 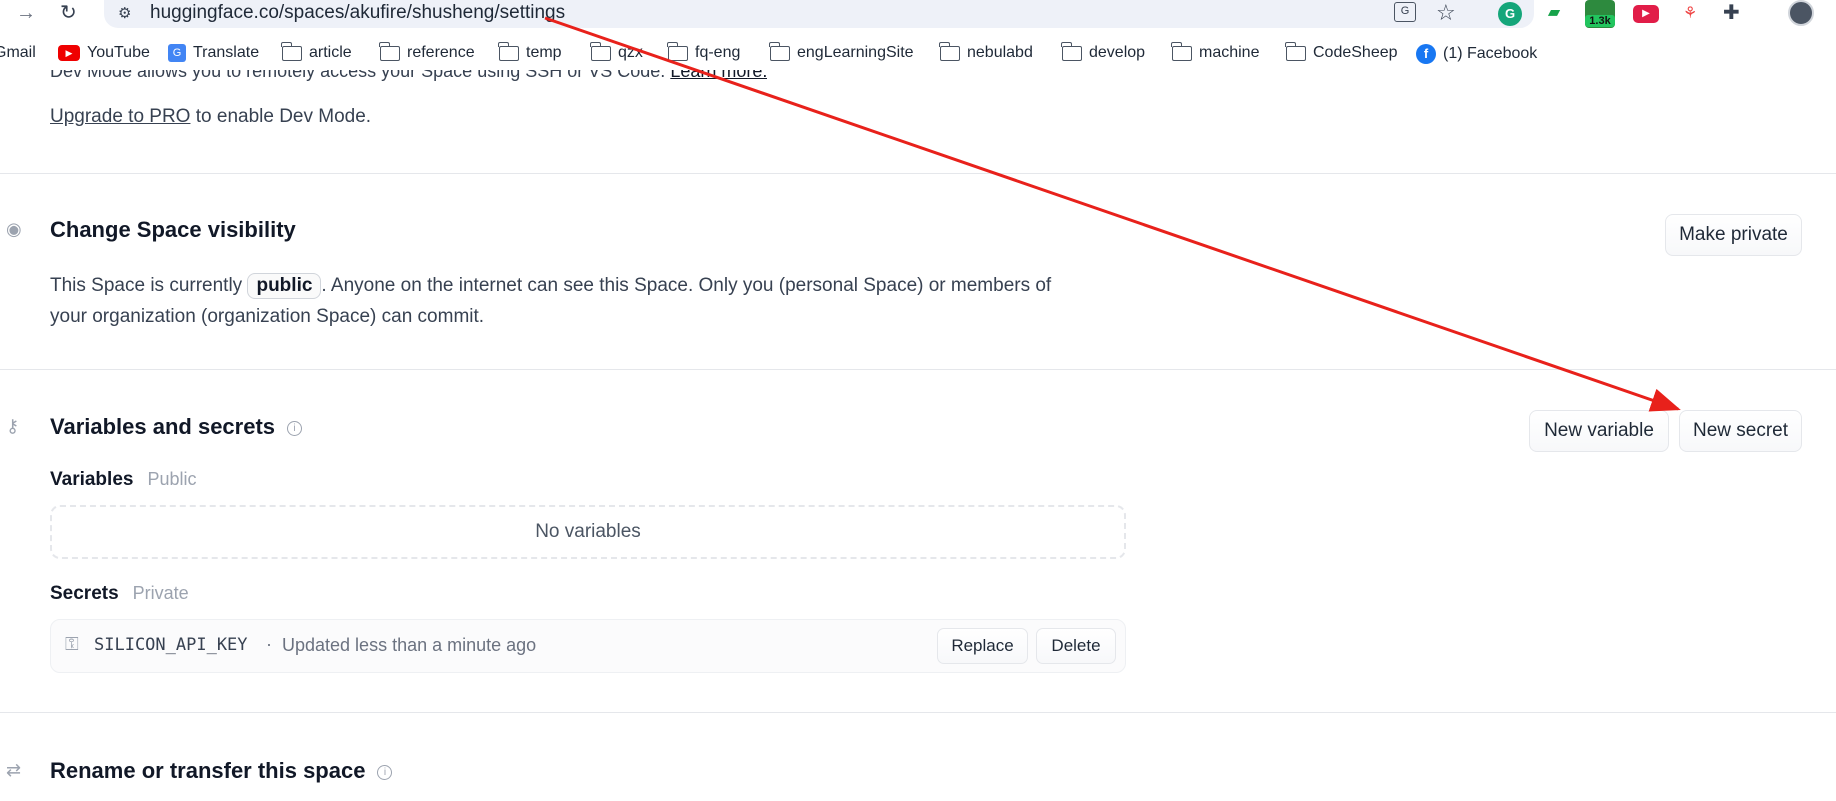 I want to click on variables-heading: Variables Public, so click(x=123, y=480).